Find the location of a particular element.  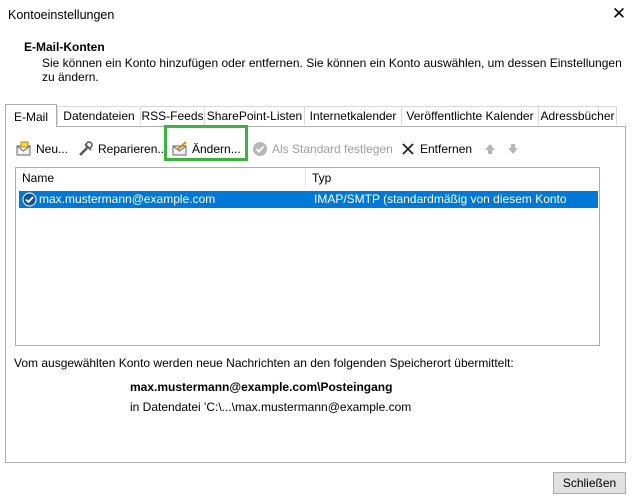

tab-email: E-Mail is located at coordinates (31, 115).